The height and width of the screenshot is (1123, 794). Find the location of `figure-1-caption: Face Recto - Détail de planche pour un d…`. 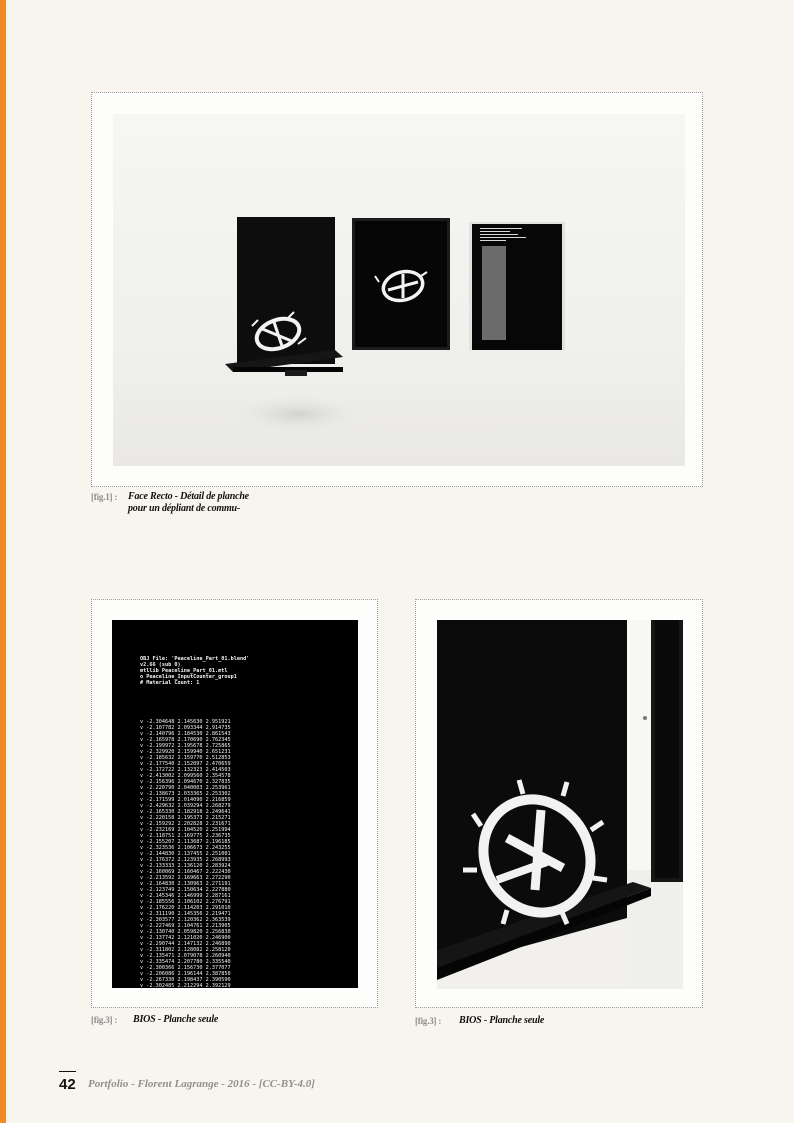

figure-1-caption: Face Recto - Détail de planche pour un d… is located at coordinates (228, 503).